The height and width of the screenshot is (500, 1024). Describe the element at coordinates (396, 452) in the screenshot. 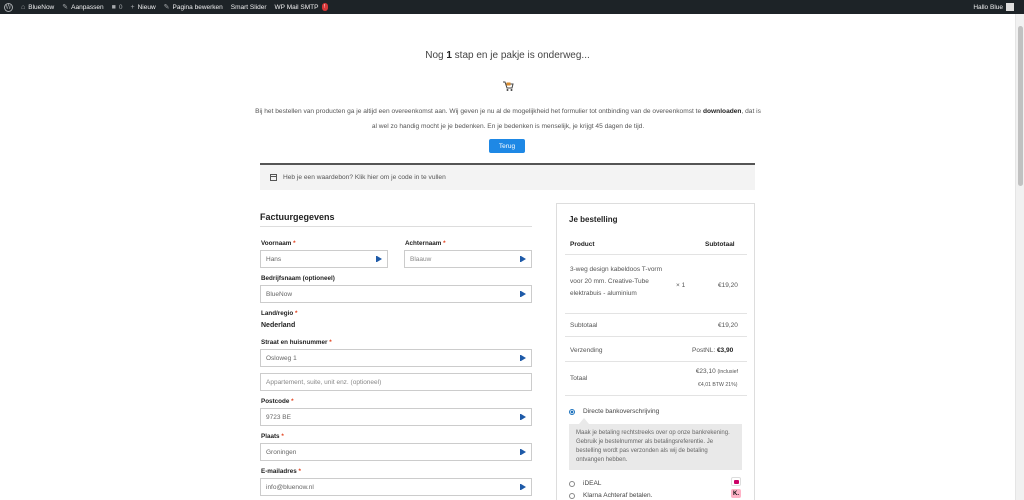

I see `city-field: Groningen` at that location.